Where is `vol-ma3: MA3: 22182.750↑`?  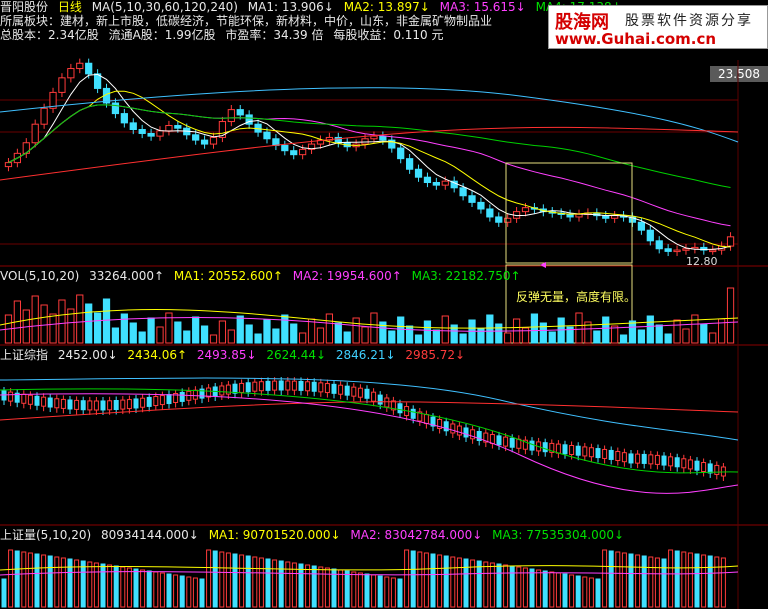
vol-ma3: MA3: 22182.750↑ is located at coordinates (466, 276).